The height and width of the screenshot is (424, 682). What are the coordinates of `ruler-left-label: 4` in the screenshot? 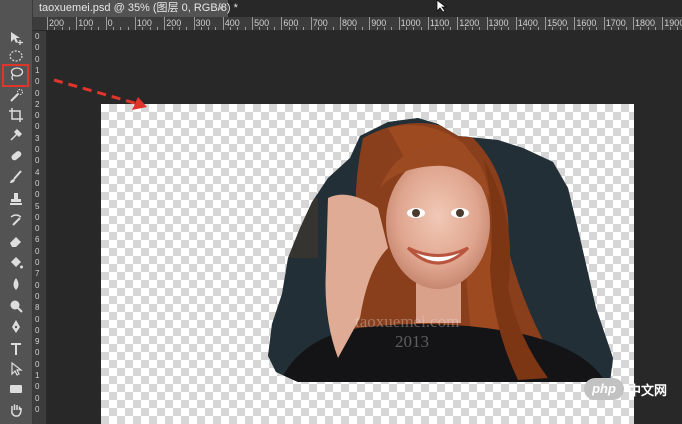 It's located at (37, 172).